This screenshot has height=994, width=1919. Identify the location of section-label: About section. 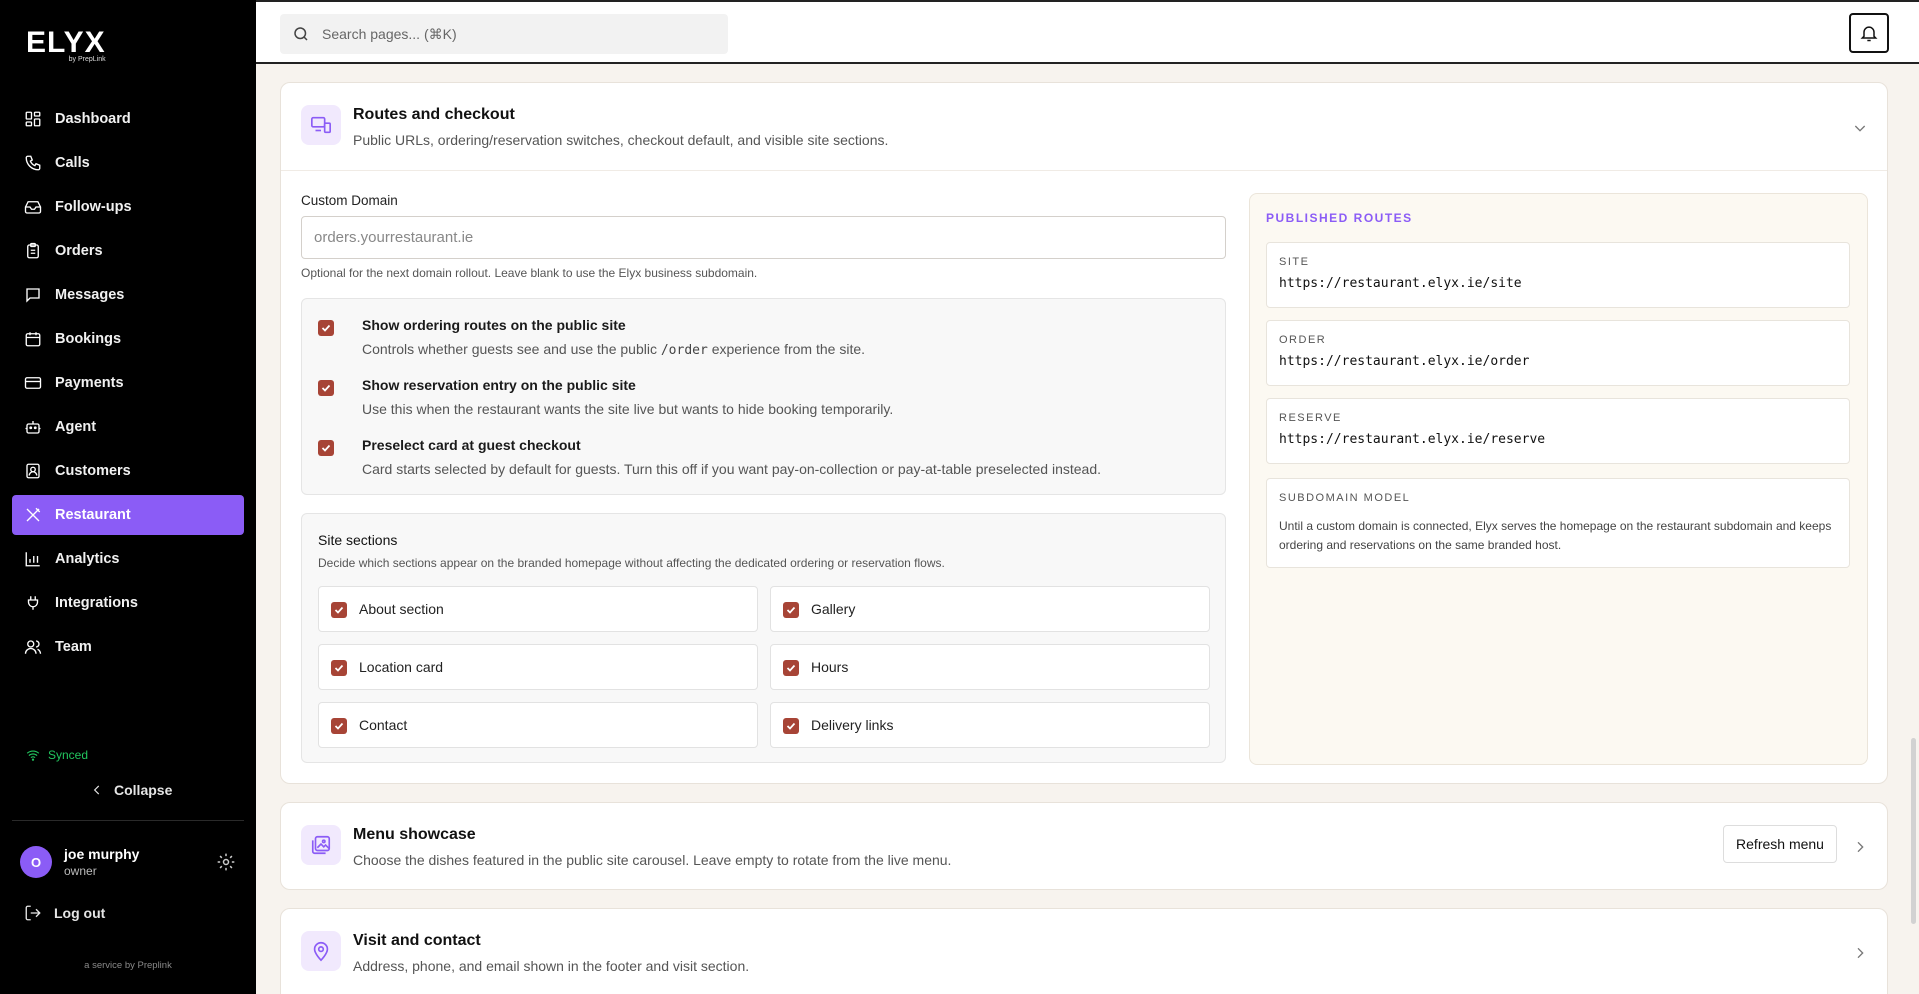
(401, 609).